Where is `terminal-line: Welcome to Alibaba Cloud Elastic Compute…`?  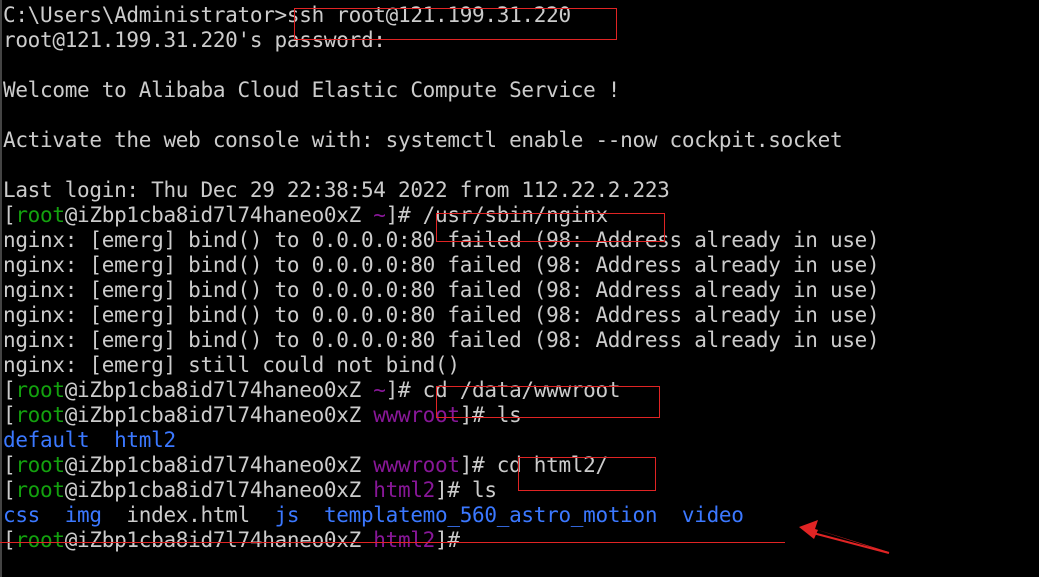
terminal-line: Welcome to Alibaba Cloud Elastic Compute… is located at coordinates (311, 90).